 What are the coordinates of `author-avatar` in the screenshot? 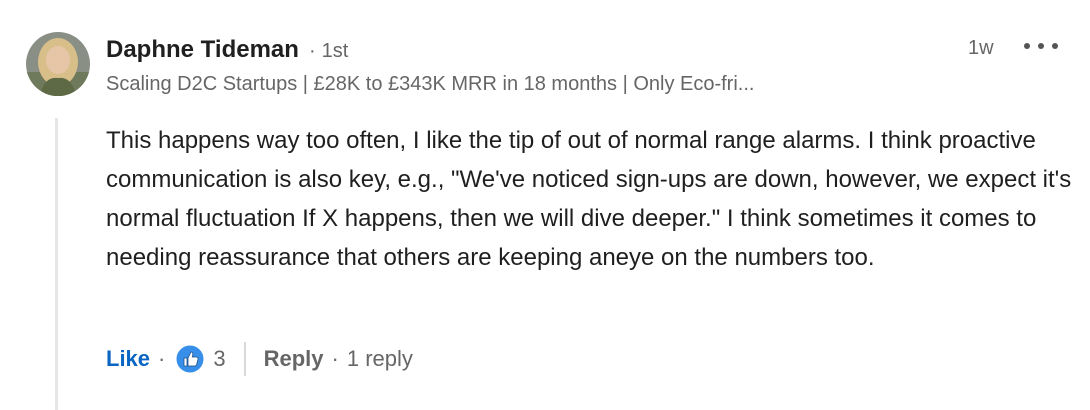 It's located at (58, 64).